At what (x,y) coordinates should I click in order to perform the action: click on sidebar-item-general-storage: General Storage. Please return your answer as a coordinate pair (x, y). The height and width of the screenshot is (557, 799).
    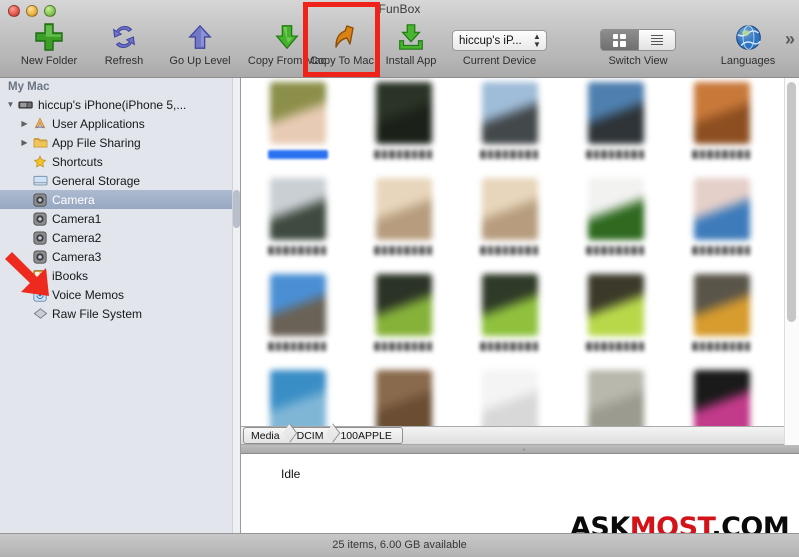
    Looking at the image, I should click on (120, 180).